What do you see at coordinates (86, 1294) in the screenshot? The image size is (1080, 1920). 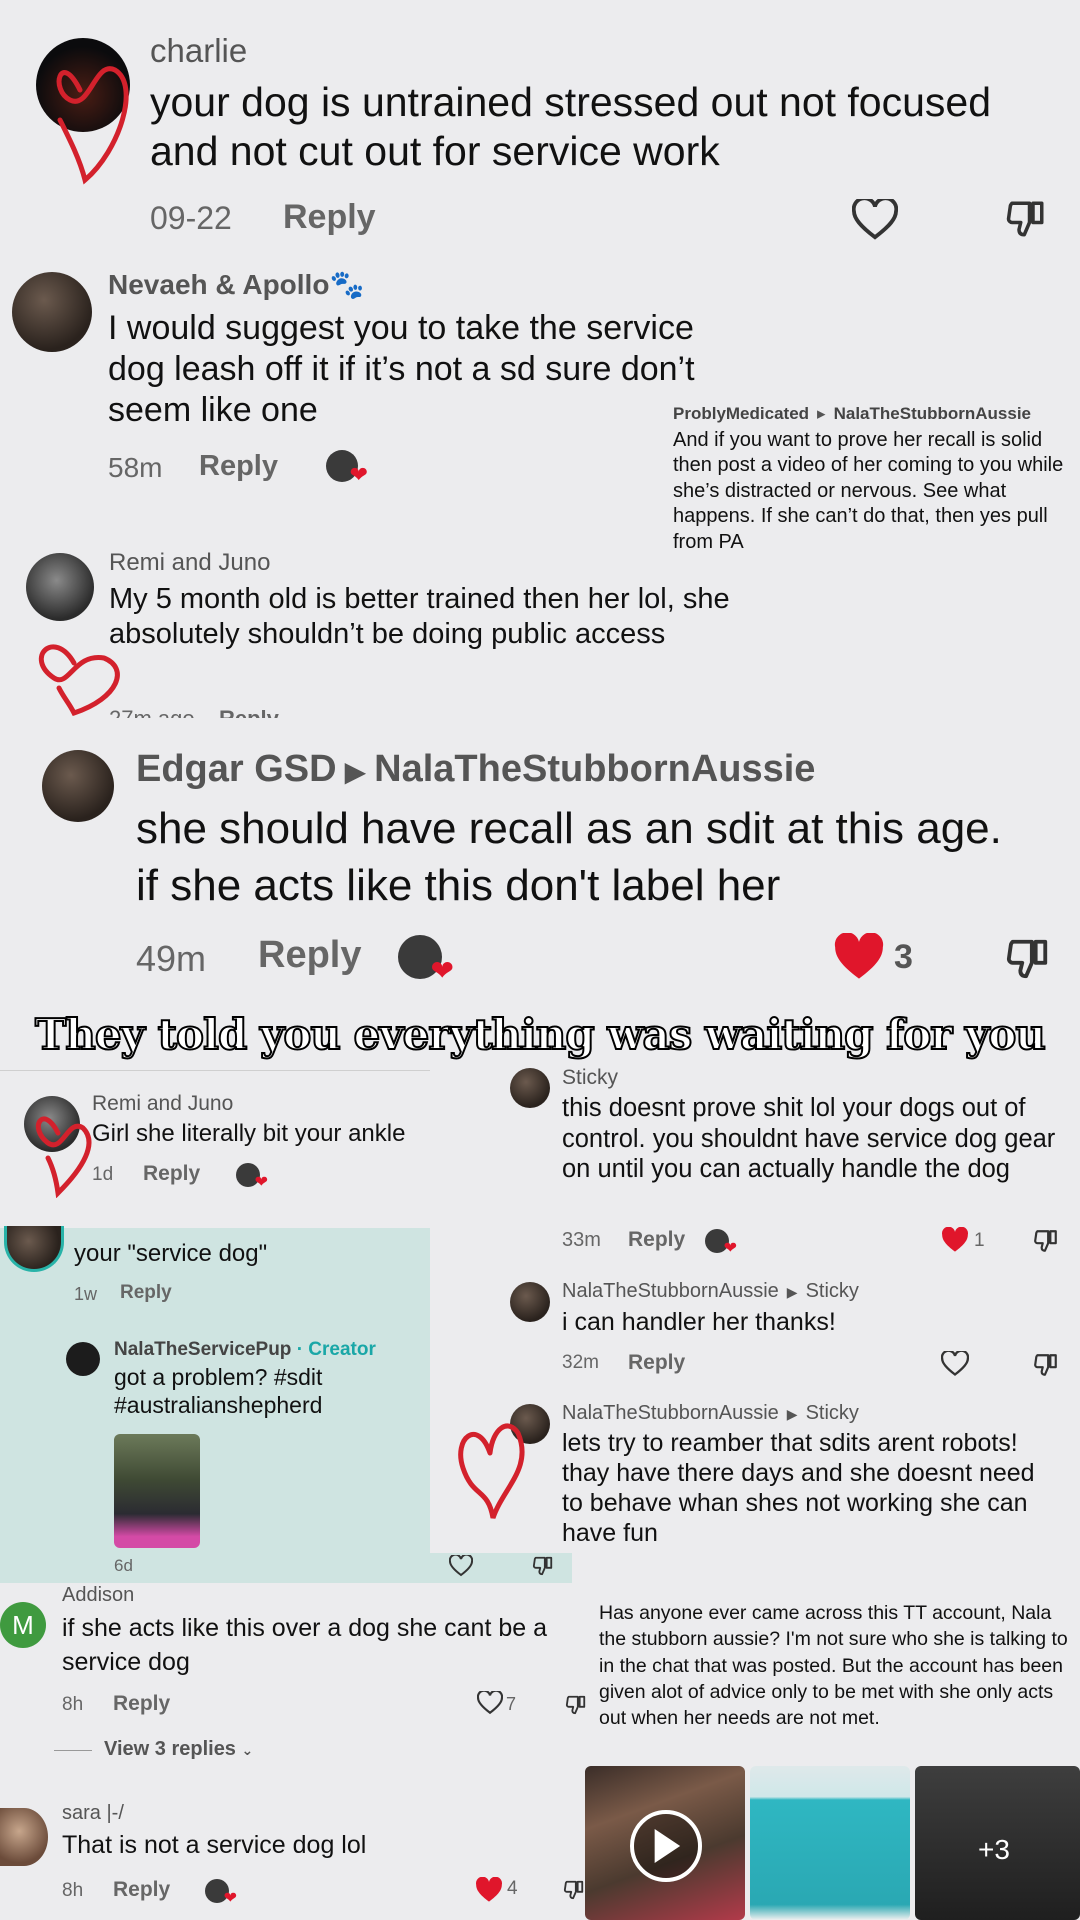 I see `comment-date: 1w` at bounding box center [86, 1294].